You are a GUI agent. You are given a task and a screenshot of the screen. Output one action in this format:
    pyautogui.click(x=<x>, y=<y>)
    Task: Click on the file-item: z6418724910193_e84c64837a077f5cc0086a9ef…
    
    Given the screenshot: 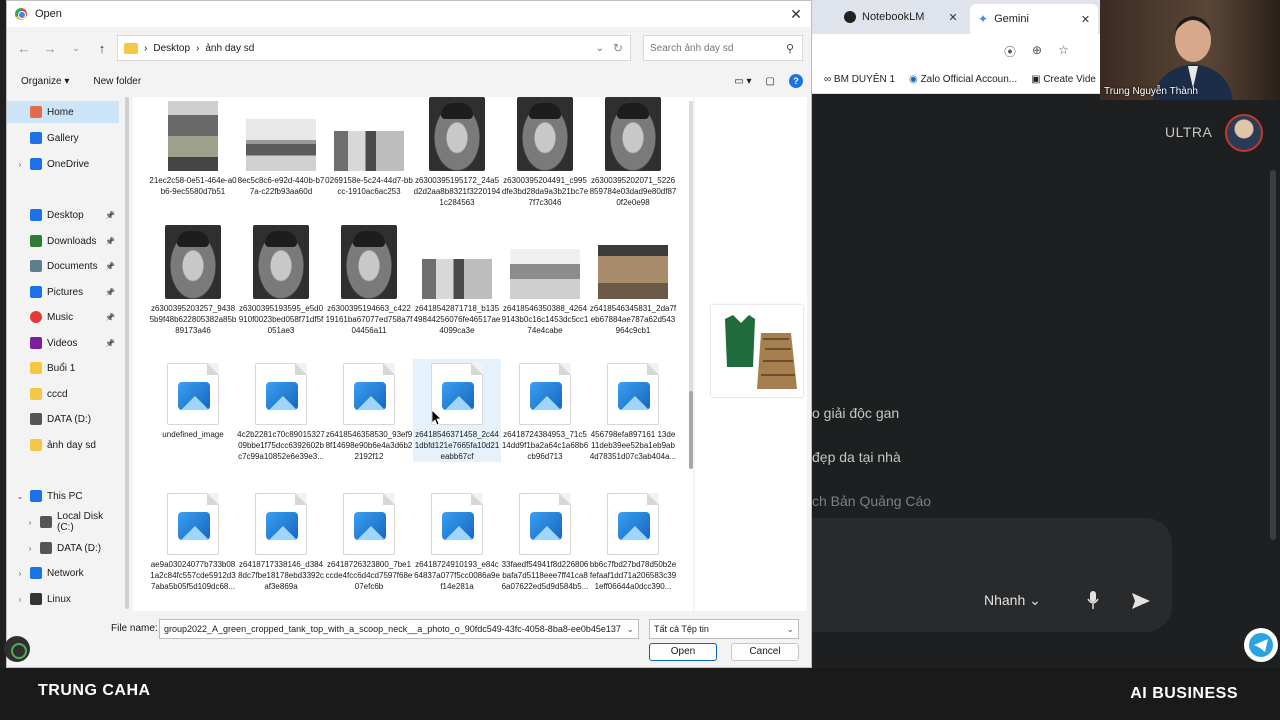 What is the action you would take?
    pyautogui.click(x=457, y=540)
    